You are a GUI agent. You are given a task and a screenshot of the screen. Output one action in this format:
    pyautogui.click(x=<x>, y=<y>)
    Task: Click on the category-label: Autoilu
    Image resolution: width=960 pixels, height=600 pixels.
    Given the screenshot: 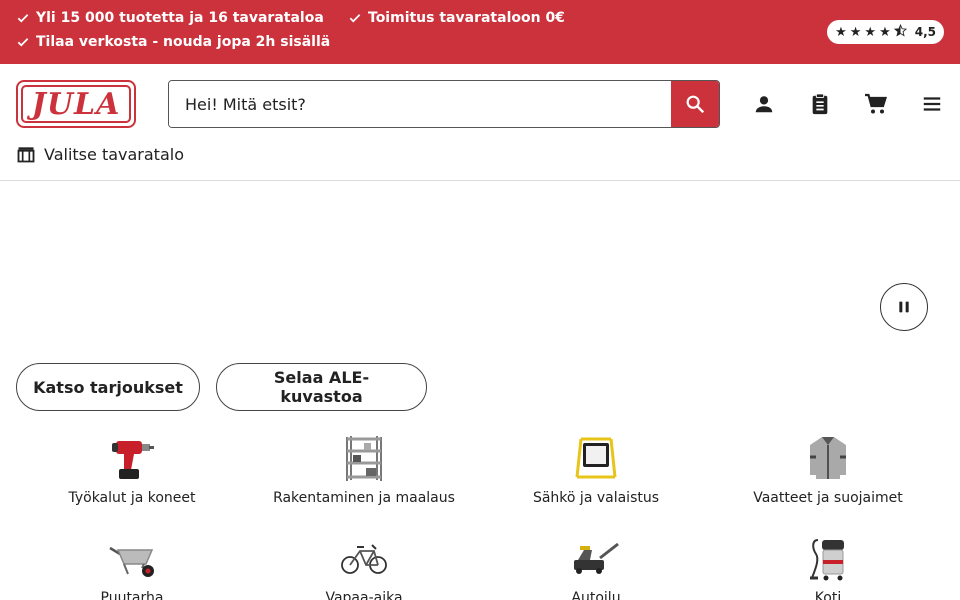 What is the action you would take?
    pyautogui.click(x=596, y=595)
    